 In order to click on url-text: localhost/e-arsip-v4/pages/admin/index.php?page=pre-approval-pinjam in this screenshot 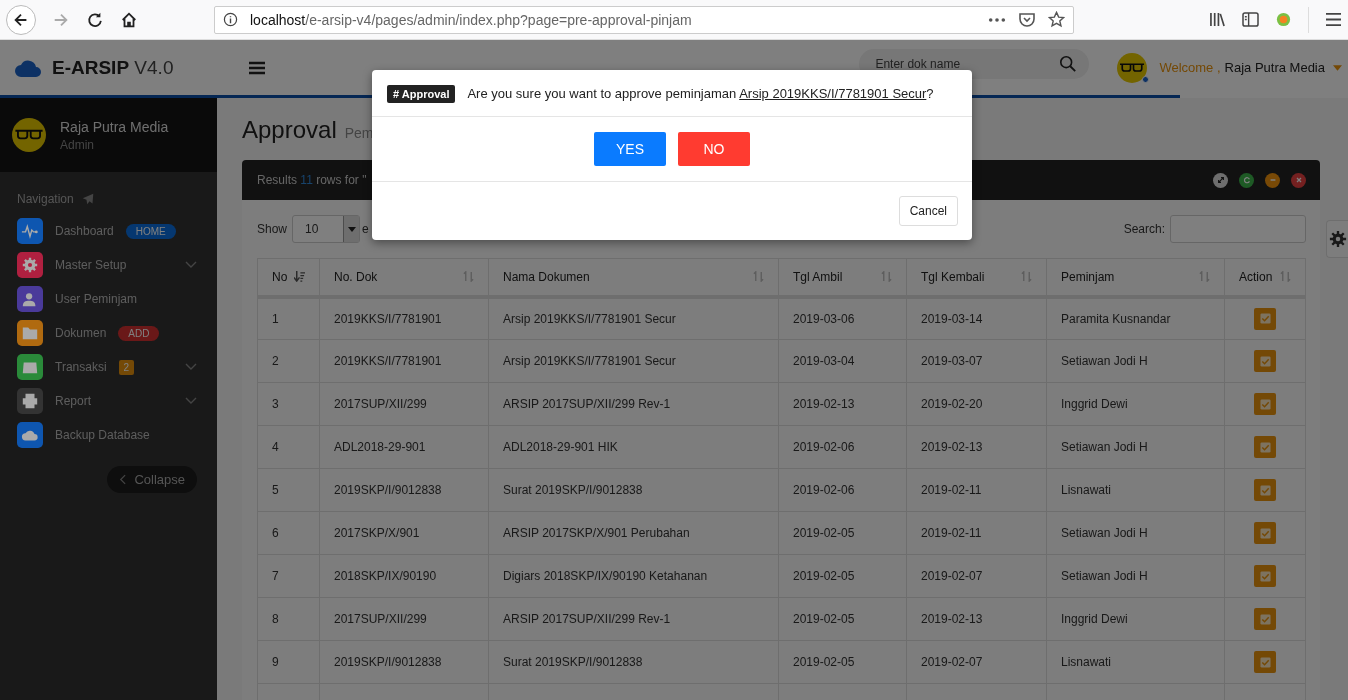, I will do `click(471, 19)`.